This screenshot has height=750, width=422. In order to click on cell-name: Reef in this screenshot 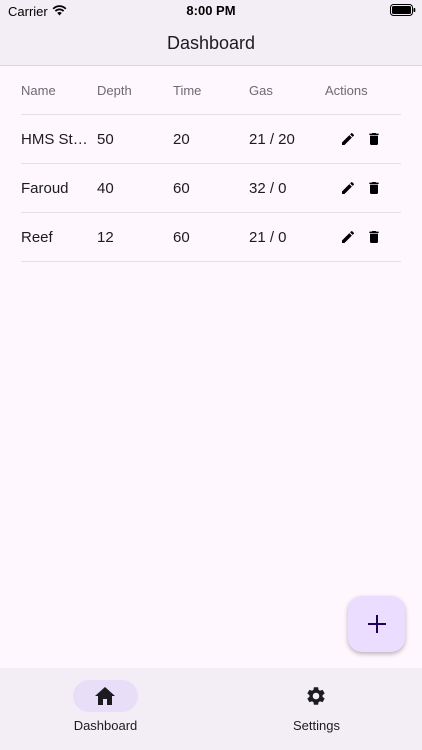, I will do `click(37, 237)`.